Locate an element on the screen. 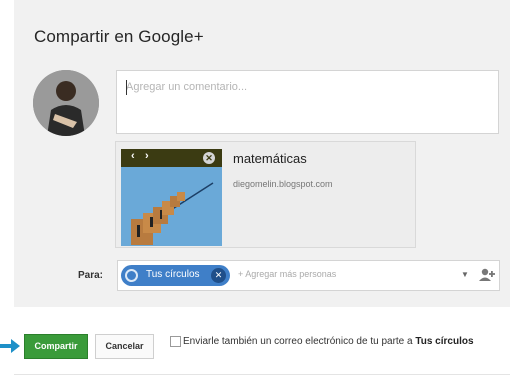 This screenshot has width=510, height=379. thumbnail-toolbar: ‹ › ✕ is located at coordinates (171, 158).